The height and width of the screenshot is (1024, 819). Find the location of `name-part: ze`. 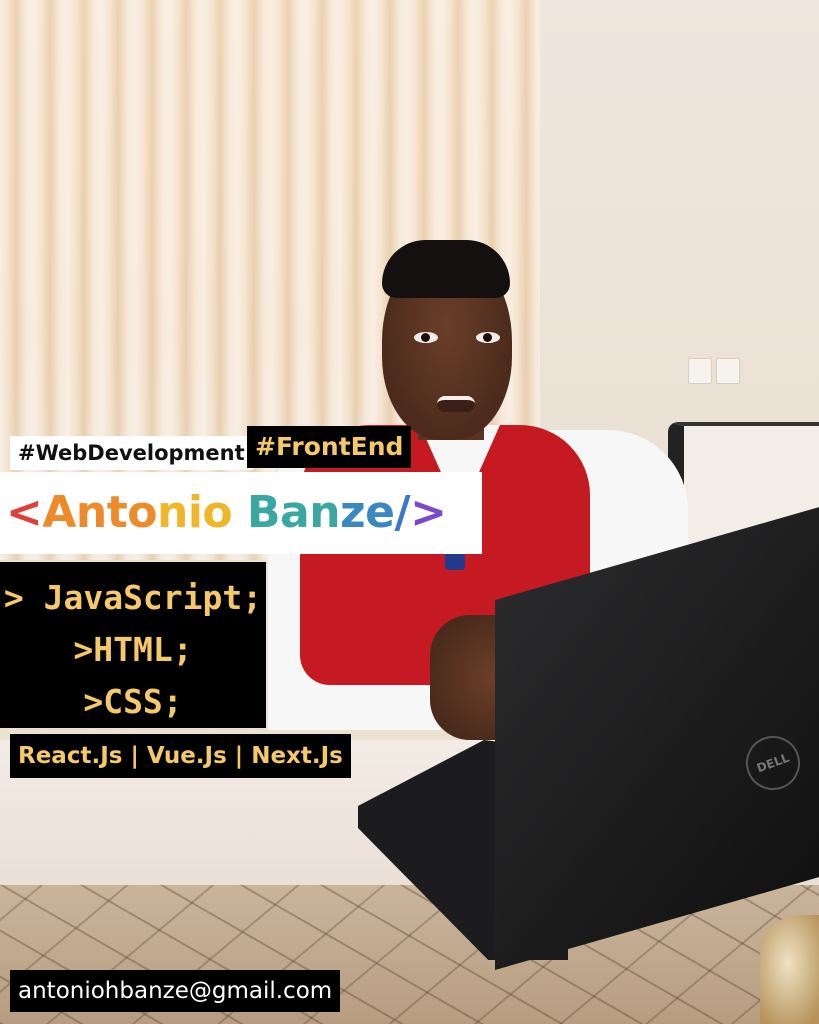

name-part: ze is located at coordinates (367, 512).